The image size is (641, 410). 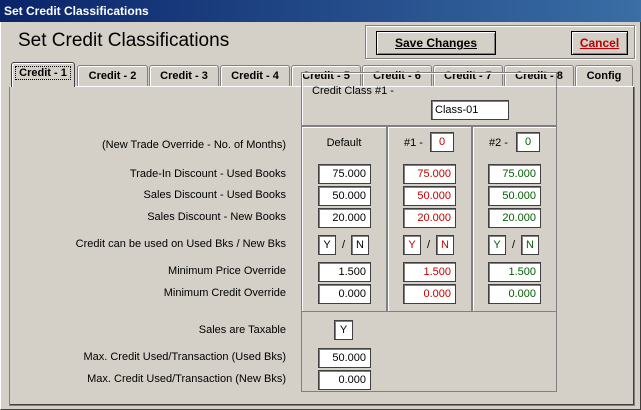 What do you see at coordinates (112, 75) in the screenshot?
I see `tab-credit-2: Credit - 2` at bounding box center [112, 75].